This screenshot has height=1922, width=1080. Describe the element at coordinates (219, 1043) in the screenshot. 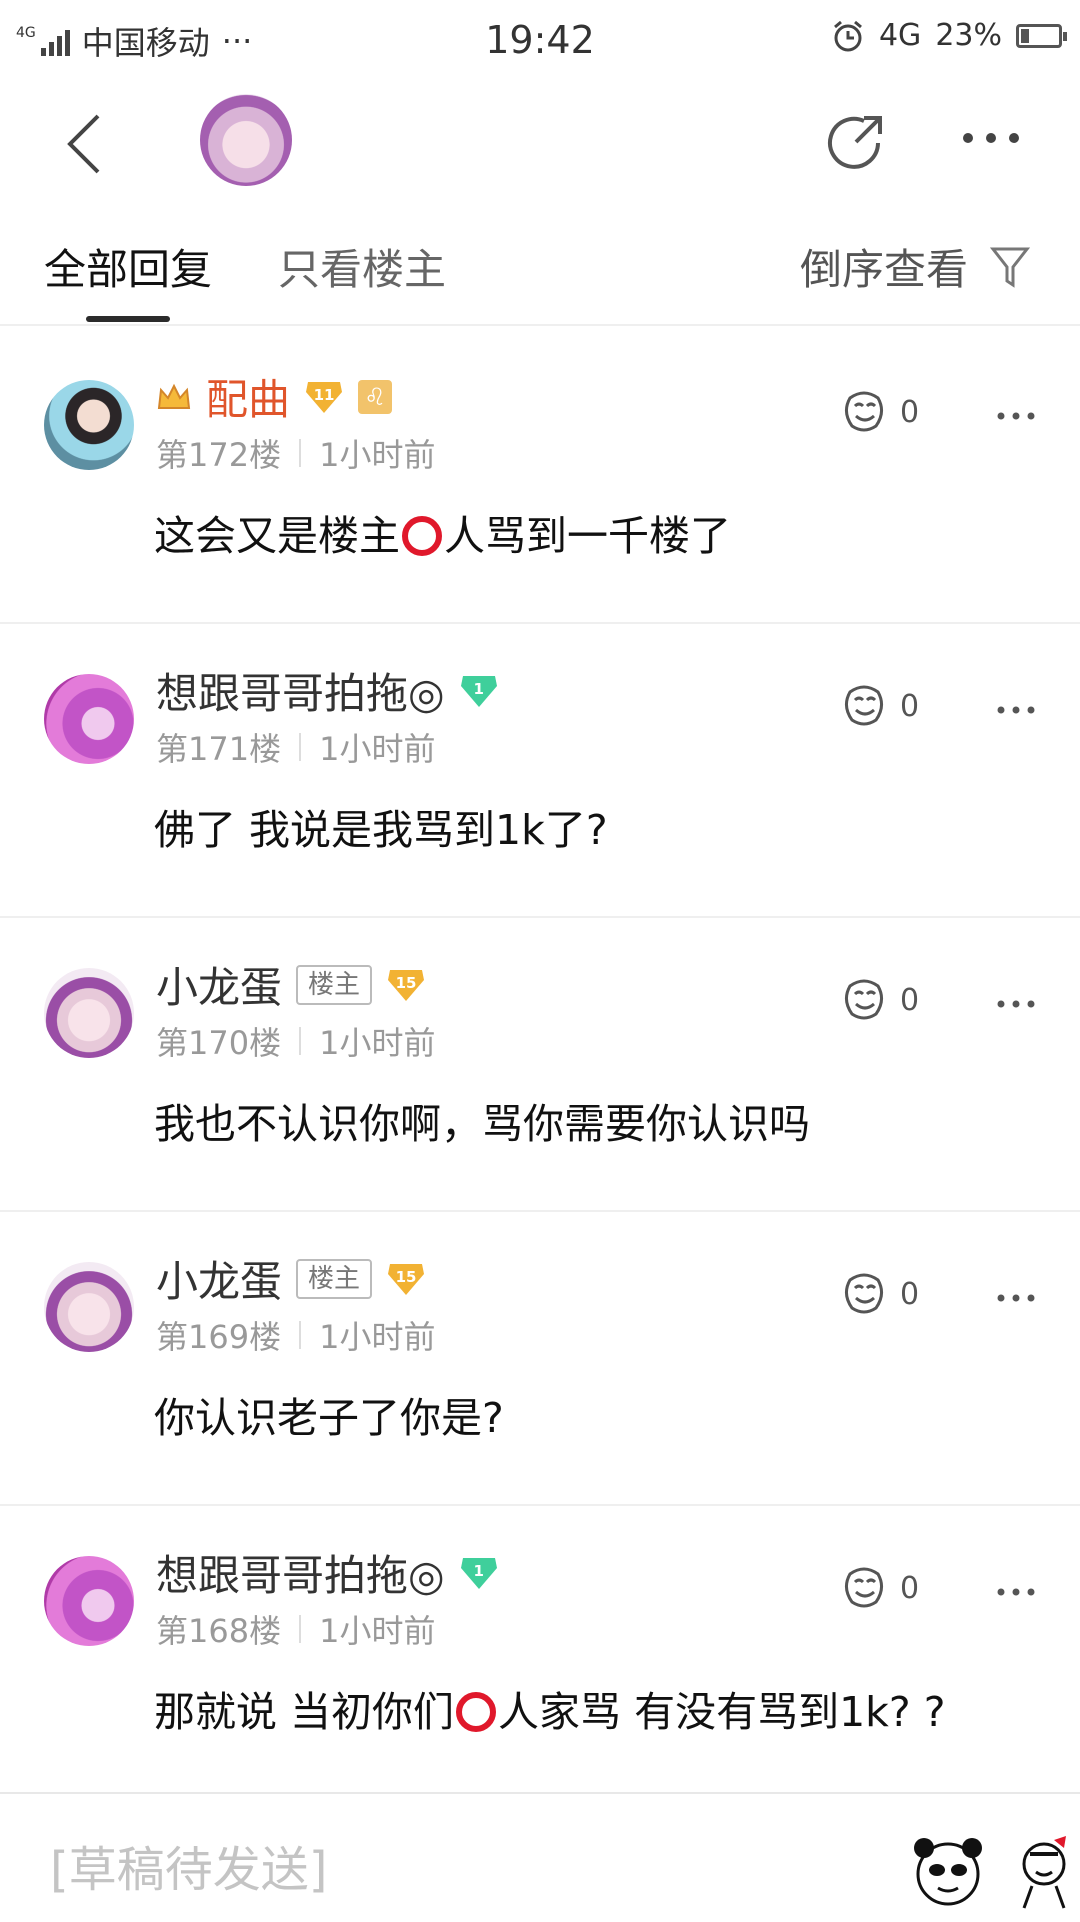

I see `floor-number: 第170楼` at that location.